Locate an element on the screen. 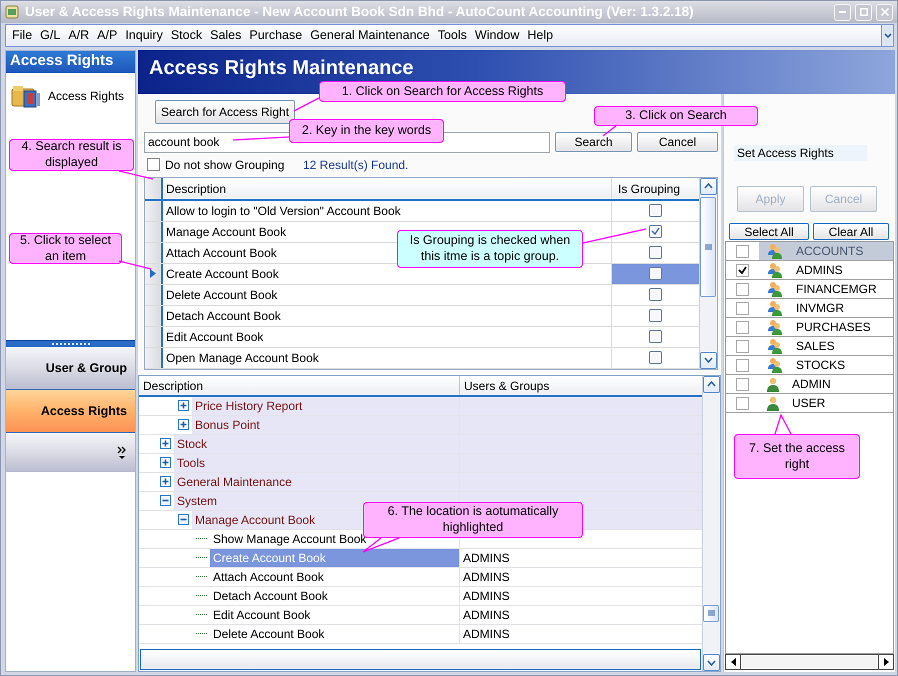 The width and height of the screenshot is (898, 676). callout-tooltip: 6. The location is aotumatically highlighted is located at coordinates (473, 520).